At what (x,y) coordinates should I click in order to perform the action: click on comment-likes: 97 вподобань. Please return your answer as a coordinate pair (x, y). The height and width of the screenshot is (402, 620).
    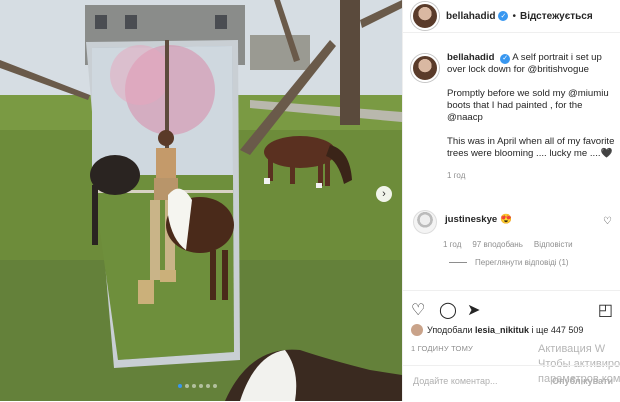
    Looking at the image, I should click on (497, 244).